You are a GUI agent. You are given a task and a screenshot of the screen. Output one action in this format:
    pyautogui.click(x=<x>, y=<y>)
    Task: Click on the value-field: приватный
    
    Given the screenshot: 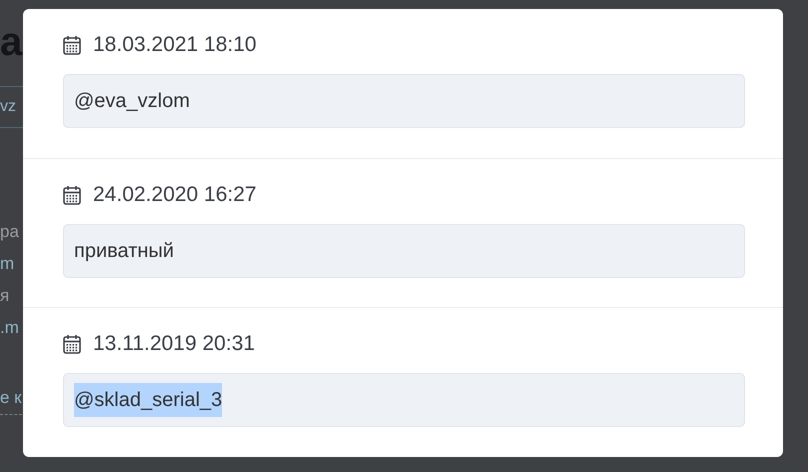 What is the action you would take?
    pyautogui.click(x=404, y=251)
    